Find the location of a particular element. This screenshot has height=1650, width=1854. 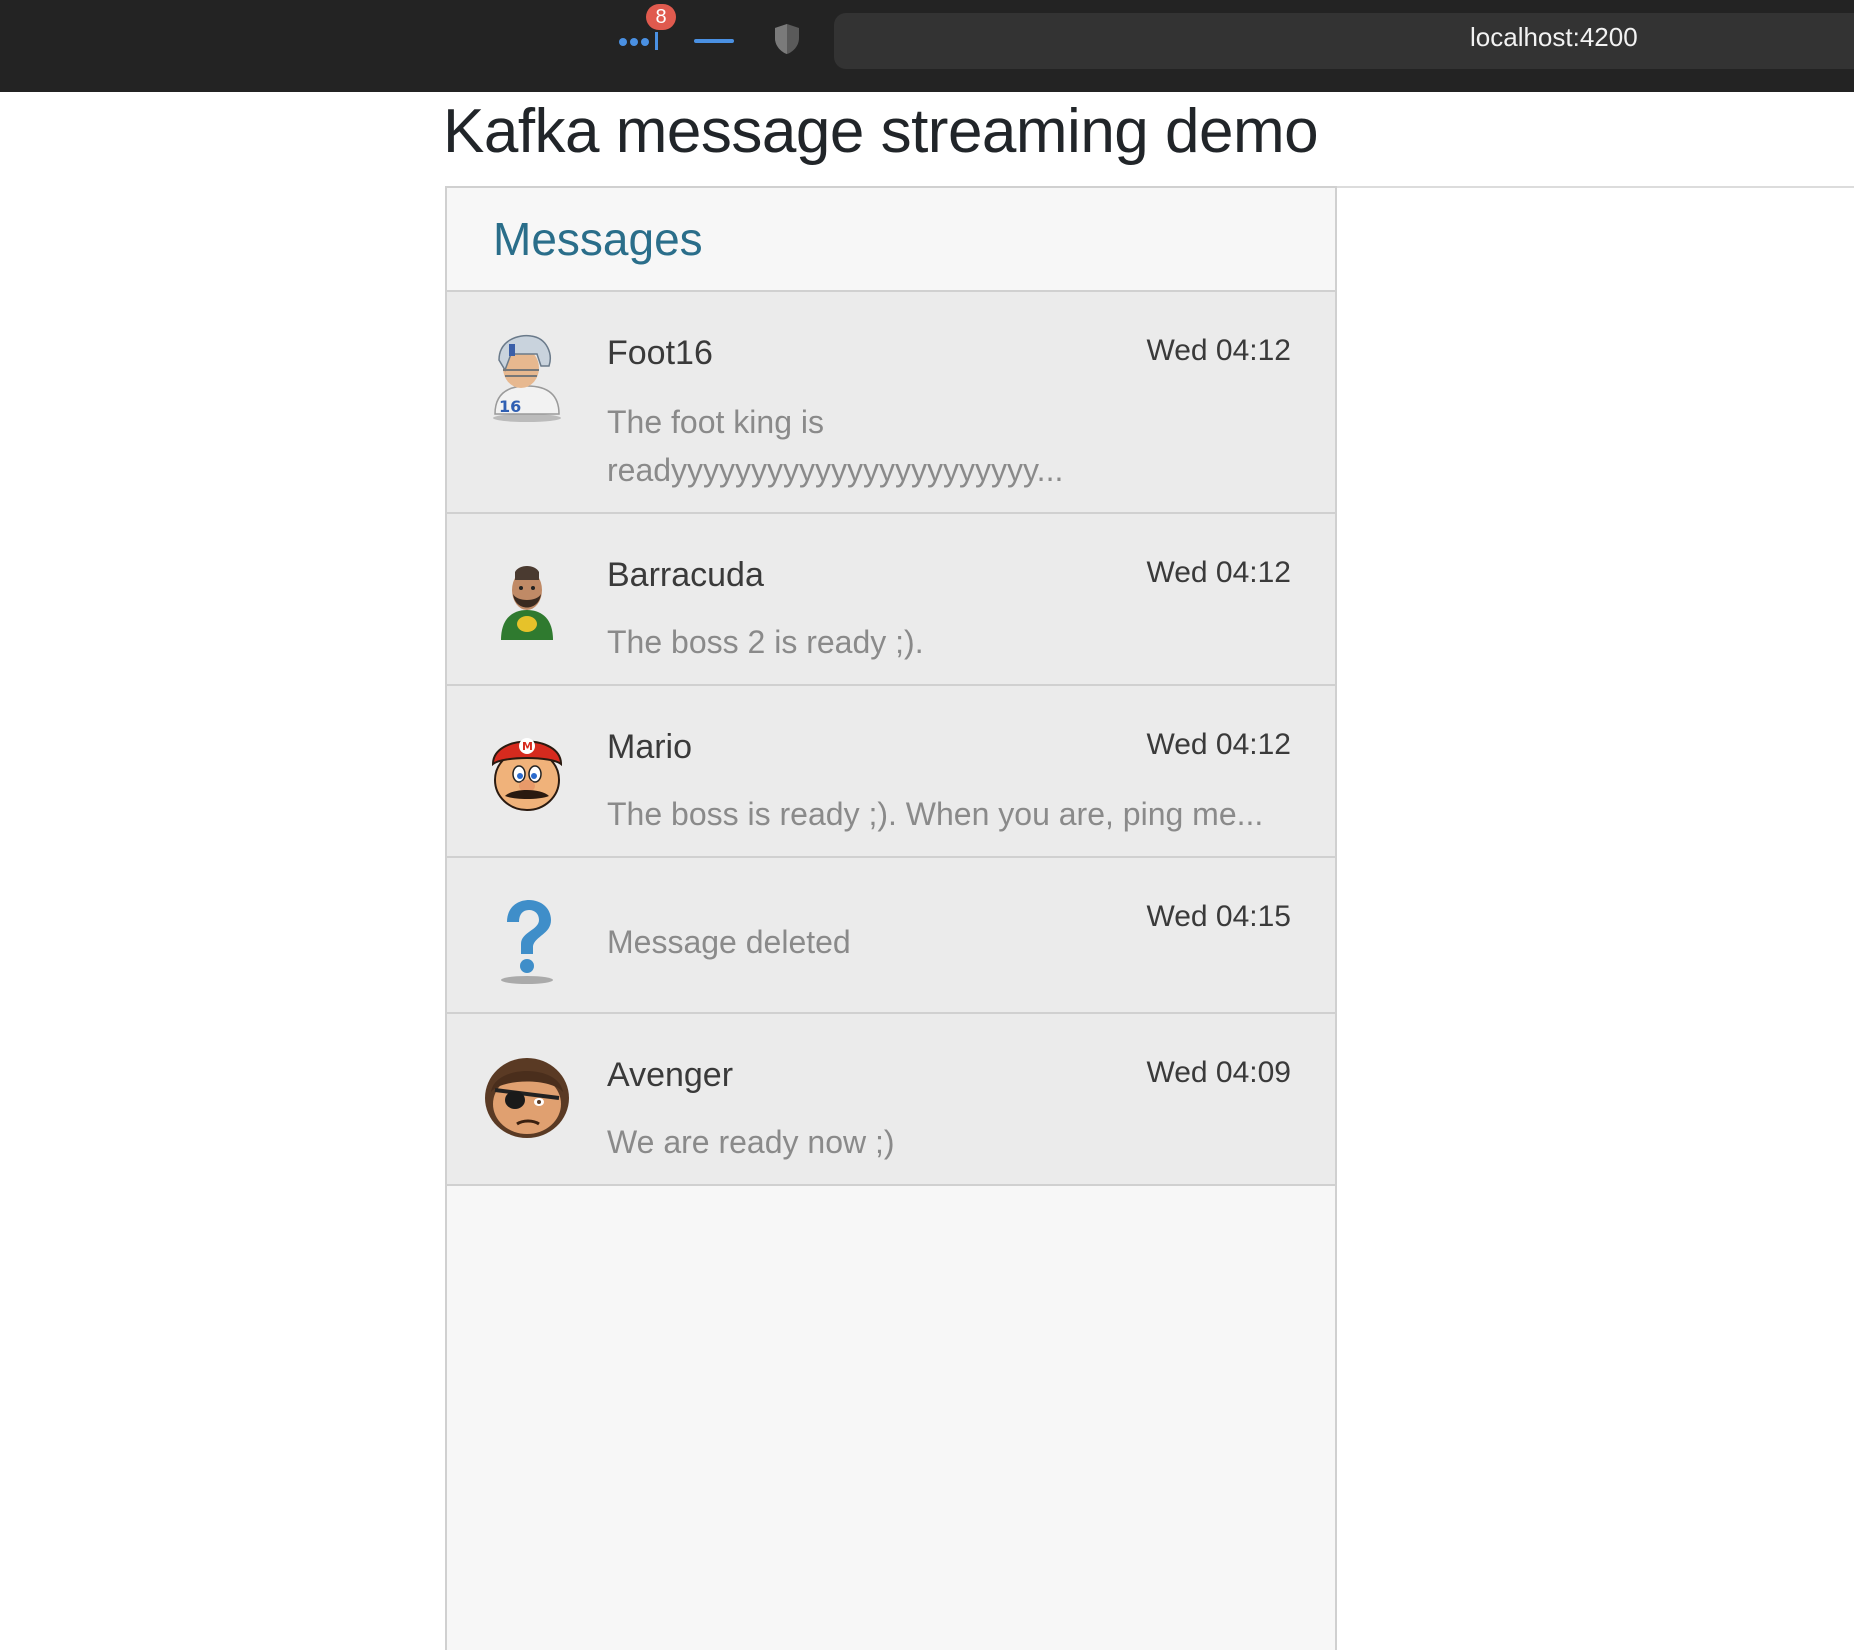

extension-dots-icon is located at coordinates (640, 41).